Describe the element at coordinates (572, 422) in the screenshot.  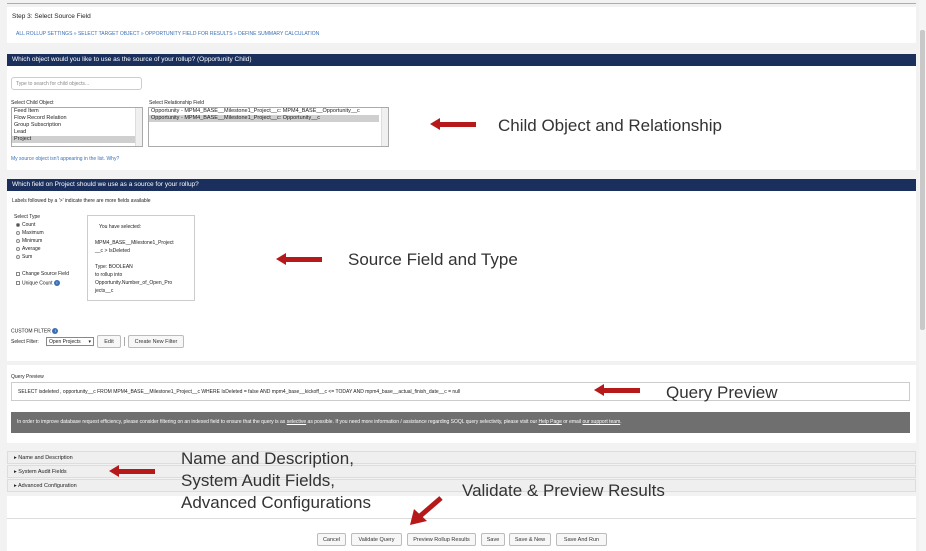
I see `notice-text: or email` at that location.